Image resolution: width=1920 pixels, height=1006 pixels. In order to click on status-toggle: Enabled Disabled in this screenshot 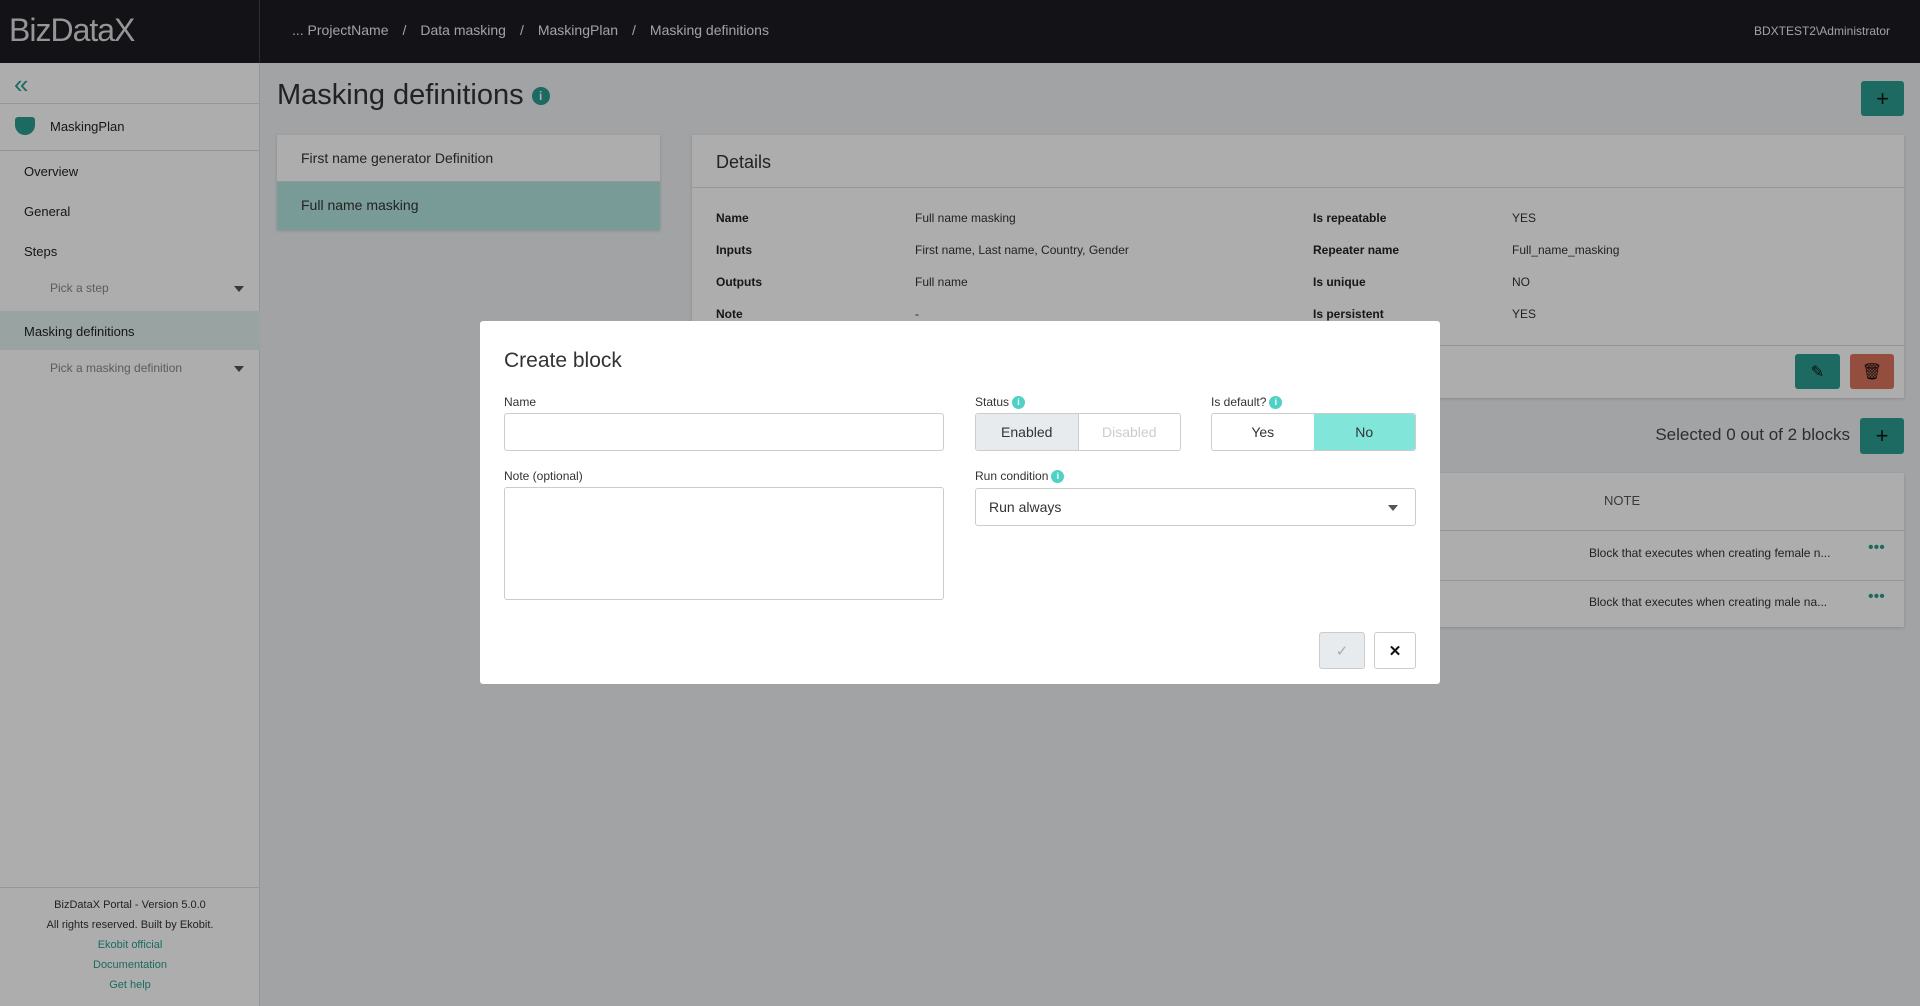, I will do `click(1078, 432)`.